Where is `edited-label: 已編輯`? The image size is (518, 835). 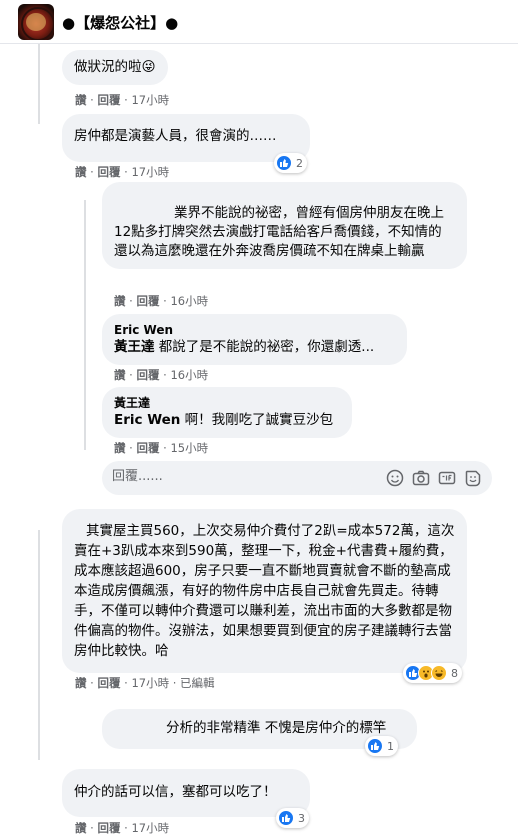 edited-label: 已編輯 is located at coordinates (197, 683).